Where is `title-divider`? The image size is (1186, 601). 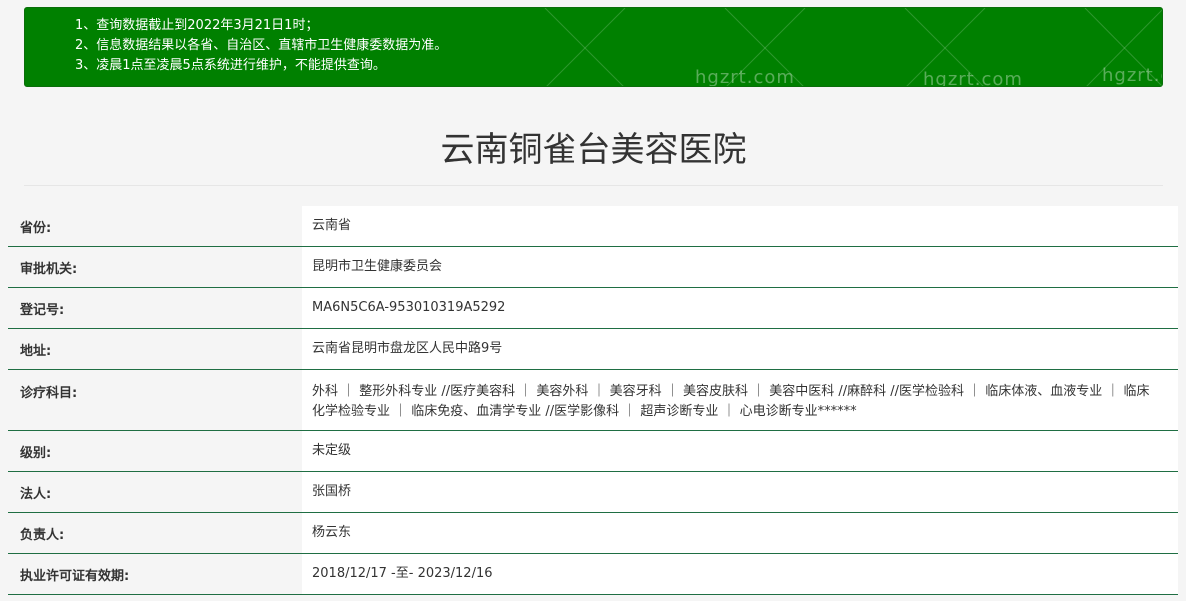
title-divider is located at coordinates (593, 185).